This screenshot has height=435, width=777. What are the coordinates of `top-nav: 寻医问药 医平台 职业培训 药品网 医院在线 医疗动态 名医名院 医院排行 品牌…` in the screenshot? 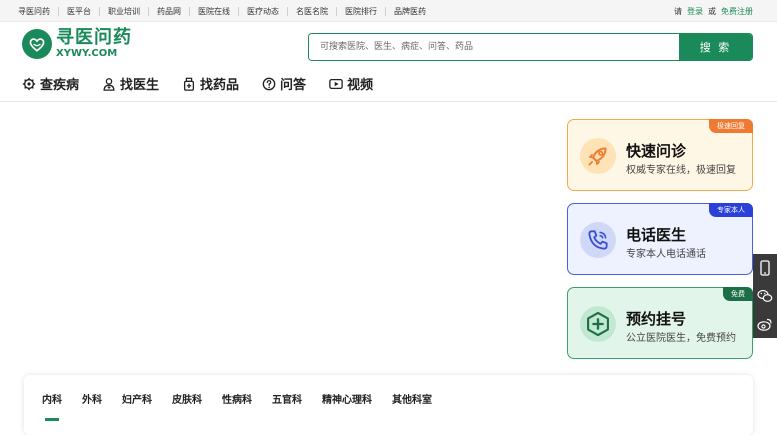 It's located at (224, 11).